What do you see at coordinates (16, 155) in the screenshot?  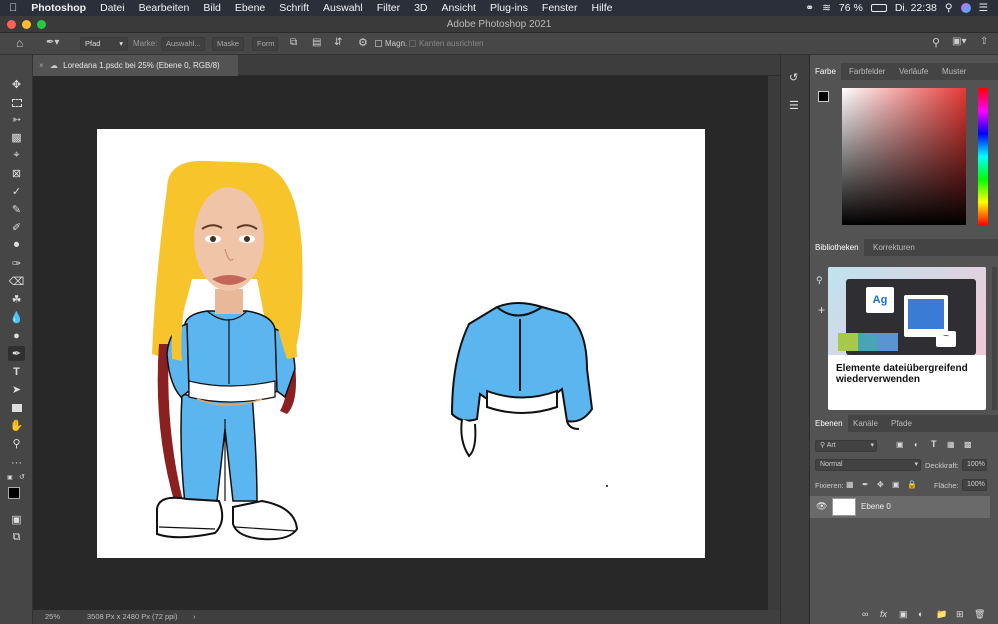 I see `crop-tool-icon: ⌖` at bounding box center [16, 155].